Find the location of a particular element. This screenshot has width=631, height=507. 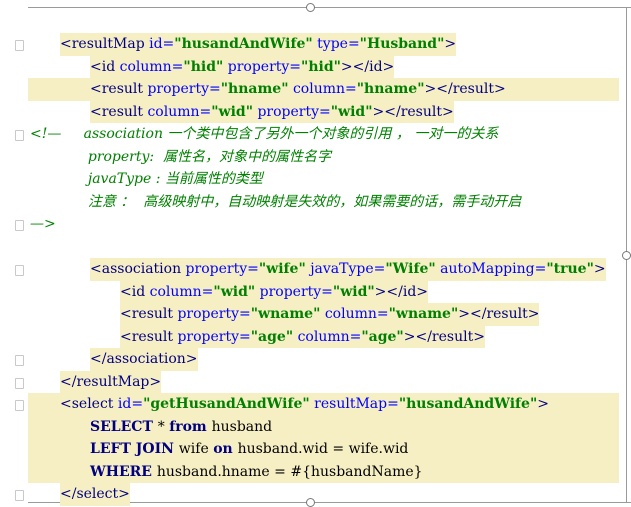

code-text: LEFT JOIN wife on husband.wid = wife.wid is located at coordinates (249, 449).